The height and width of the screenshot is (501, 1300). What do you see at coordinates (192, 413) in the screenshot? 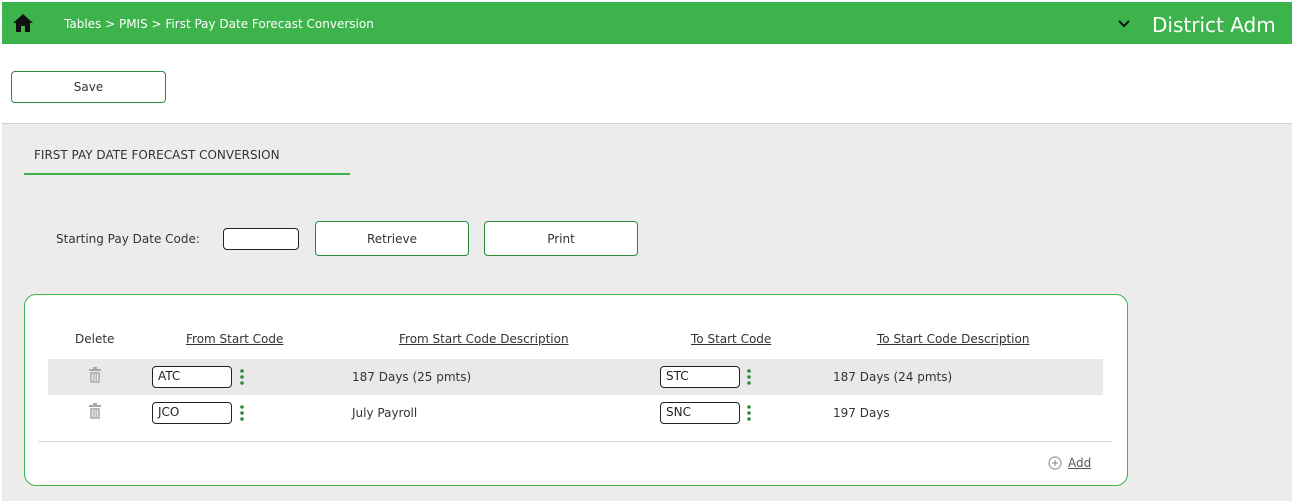
I see `from-start-code-input: JCO` at bounding box center [192, 413].